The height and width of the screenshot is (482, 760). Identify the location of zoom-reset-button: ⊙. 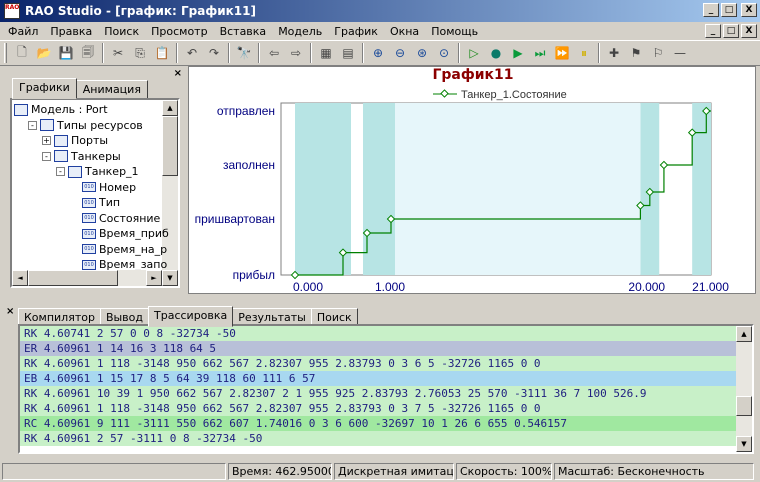
(444, 53).